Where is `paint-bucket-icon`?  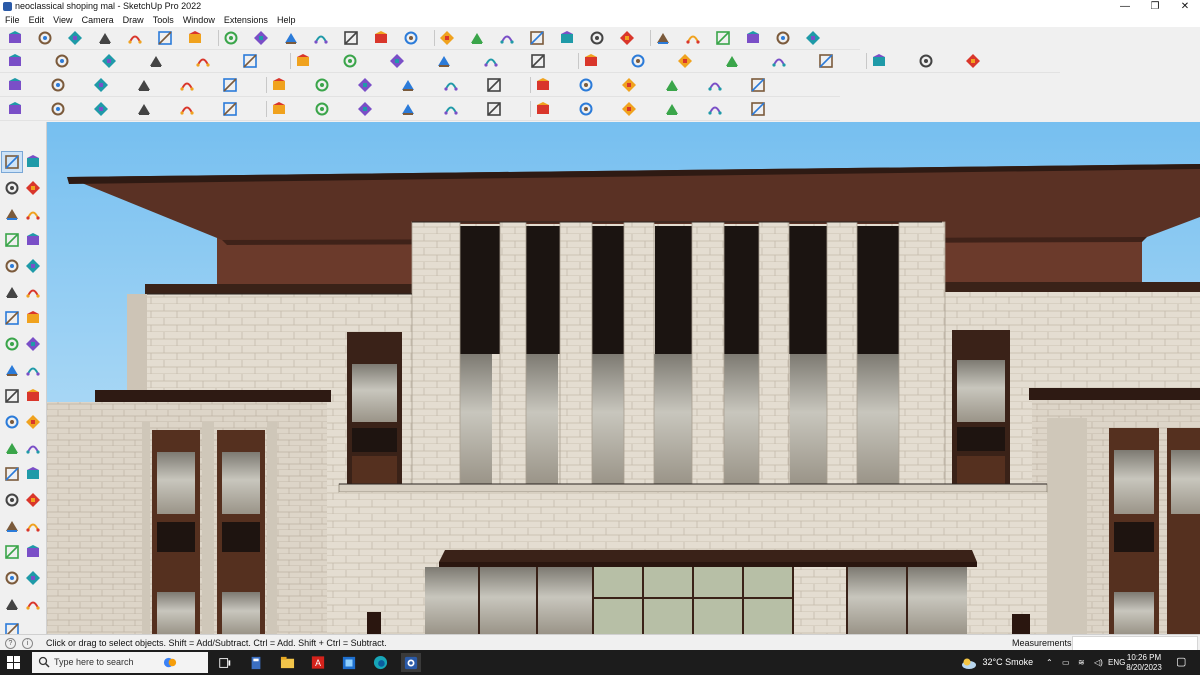
paint-bucket-icon is located at coordinates (411, 38).